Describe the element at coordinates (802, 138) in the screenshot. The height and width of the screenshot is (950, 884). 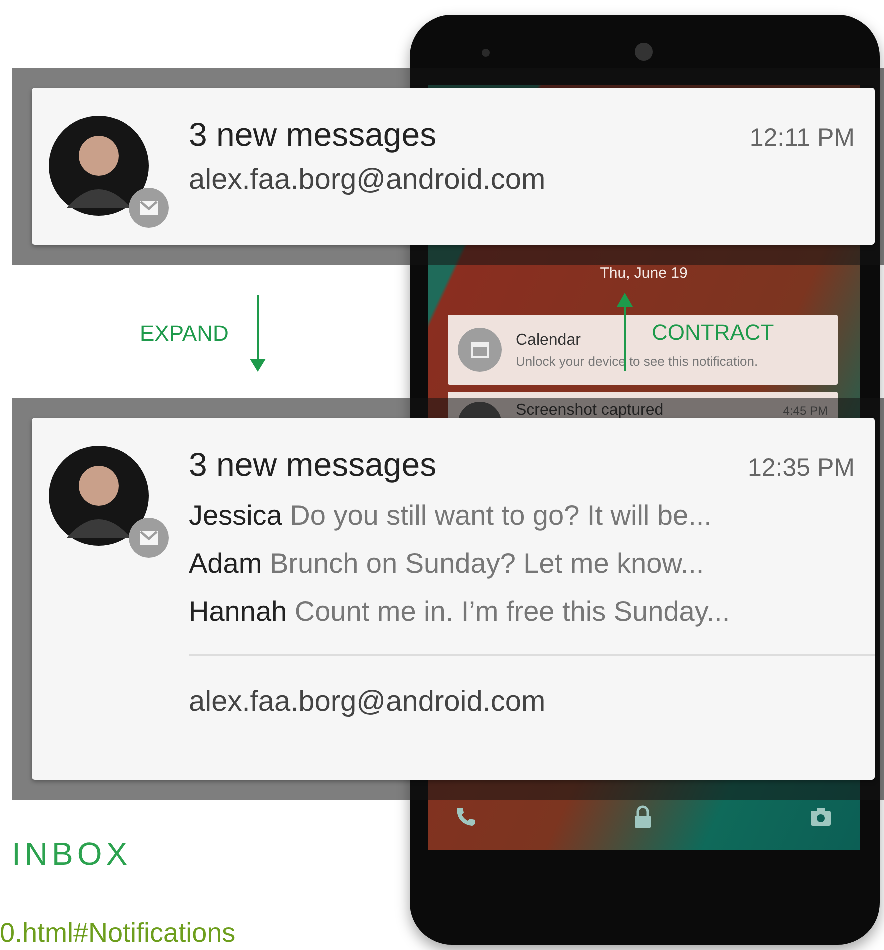
I see `notification-time: 12:11 PM` at that location.